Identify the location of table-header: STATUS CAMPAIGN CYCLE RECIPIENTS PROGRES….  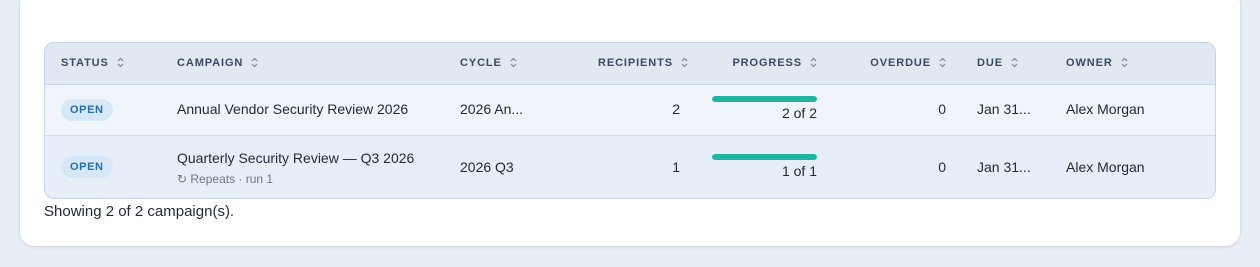
(630, 64).